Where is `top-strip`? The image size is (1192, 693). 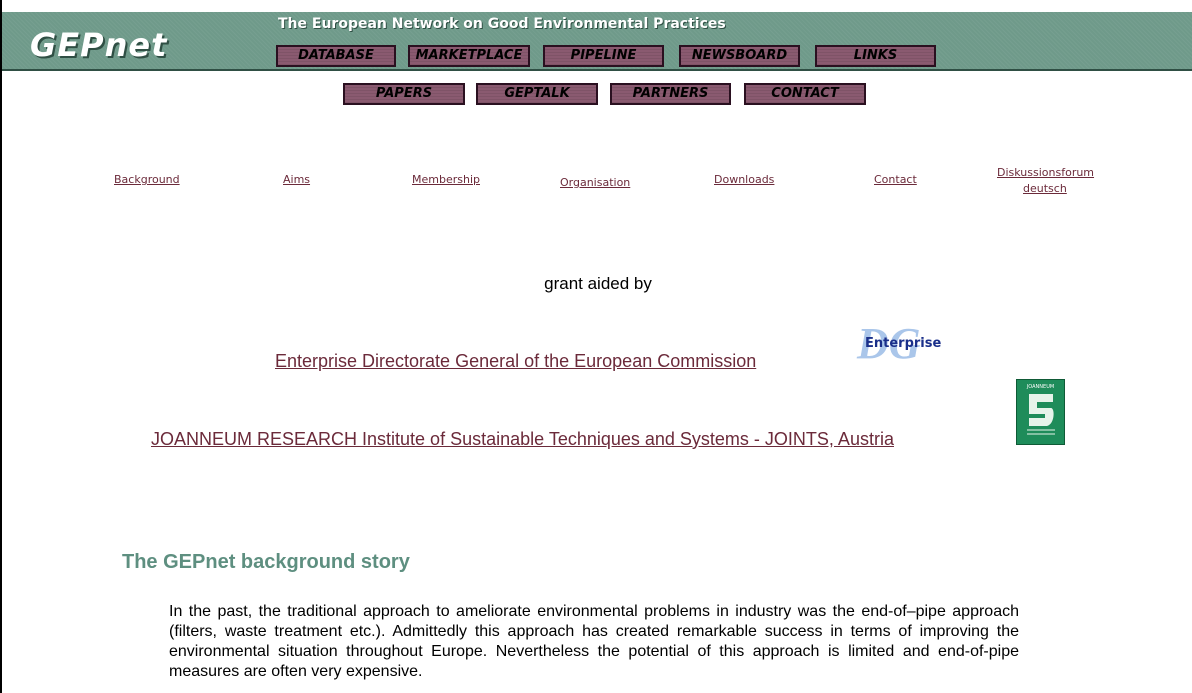
top-strip is located at coordinates (597, 6).